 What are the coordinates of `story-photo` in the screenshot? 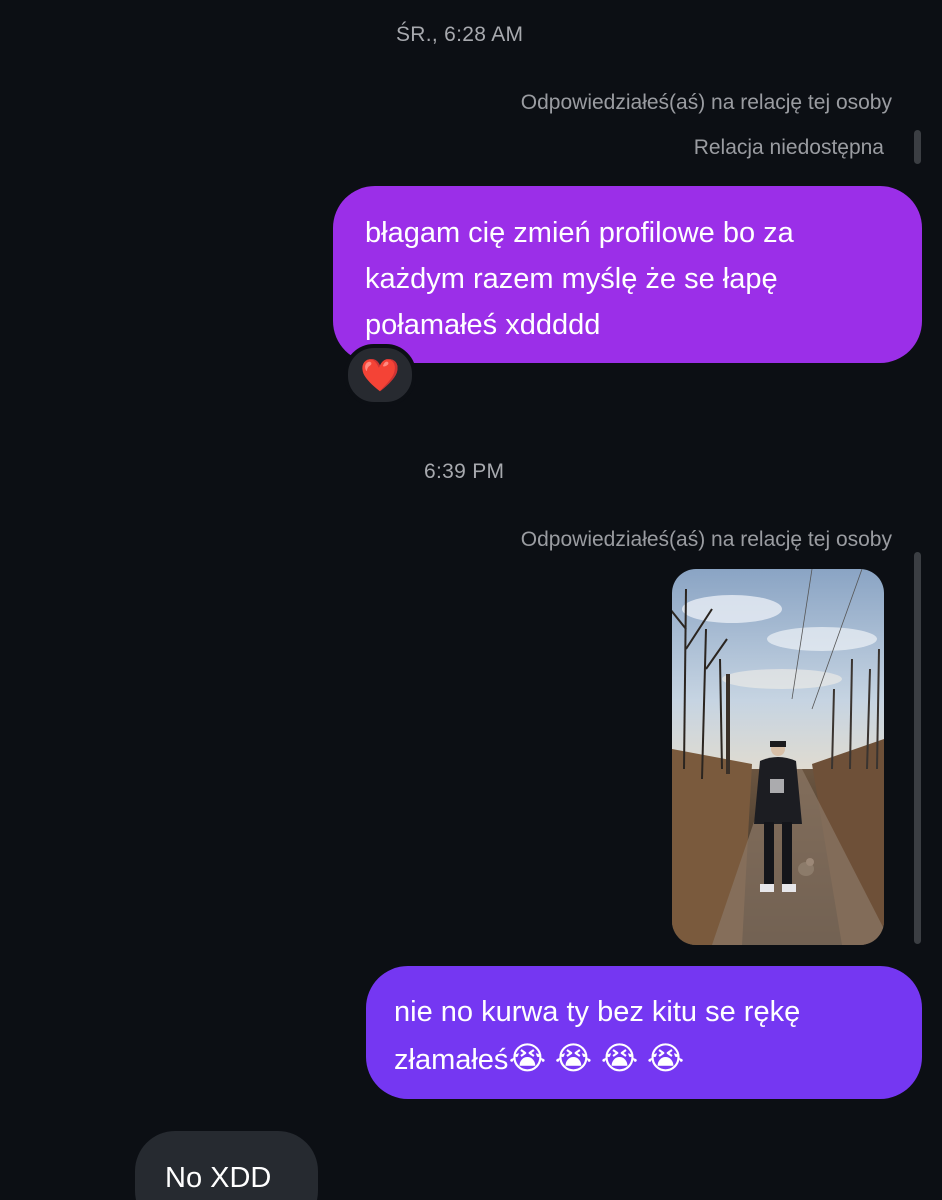 It's located at (778, 757).